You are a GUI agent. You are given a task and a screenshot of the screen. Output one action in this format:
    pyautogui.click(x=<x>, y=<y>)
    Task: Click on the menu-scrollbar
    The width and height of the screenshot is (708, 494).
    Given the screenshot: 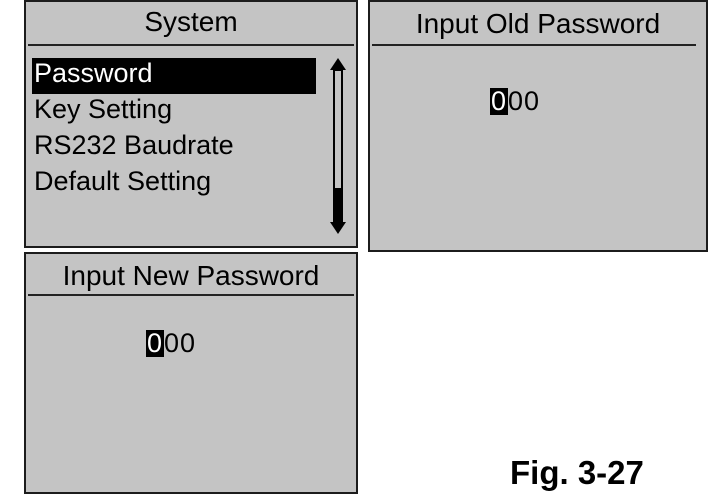 What is the action you would take?
    pyautogui.click(x=338, y=146)
    